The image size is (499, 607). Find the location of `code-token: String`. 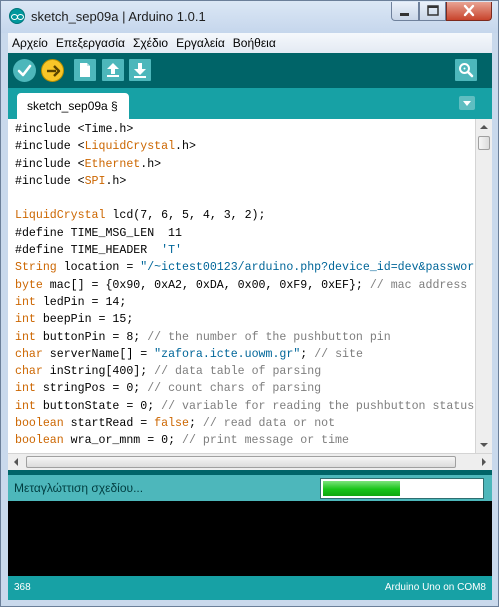

code-token: String is located at coordinates (36, 268).